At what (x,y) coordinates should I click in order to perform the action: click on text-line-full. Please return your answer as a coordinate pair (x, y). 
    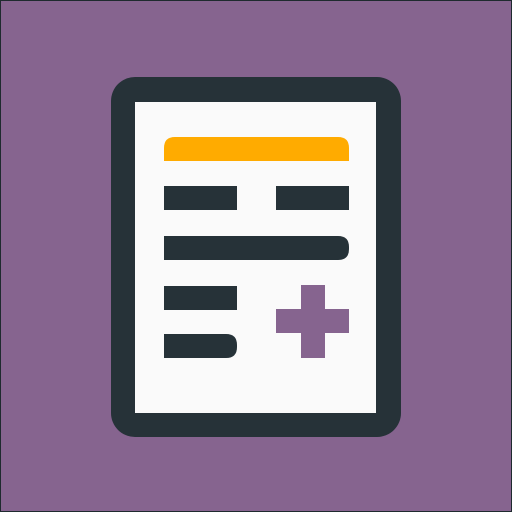
    Looking at the image, I should click on (256, 248).